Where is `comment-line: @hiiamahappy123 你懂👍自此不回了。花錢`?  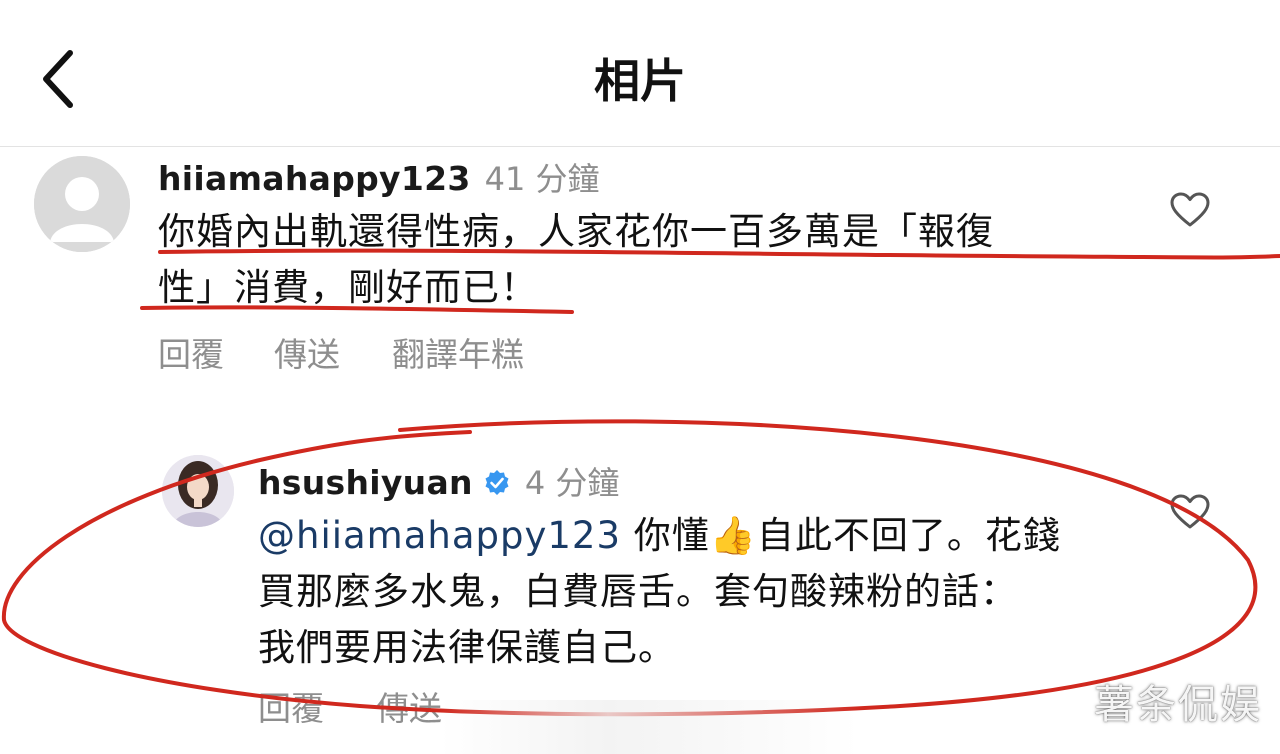 comment-line: @hiiamahappy123 你懂👍自此不回了。花錢 is located at coordinates (708, 536).